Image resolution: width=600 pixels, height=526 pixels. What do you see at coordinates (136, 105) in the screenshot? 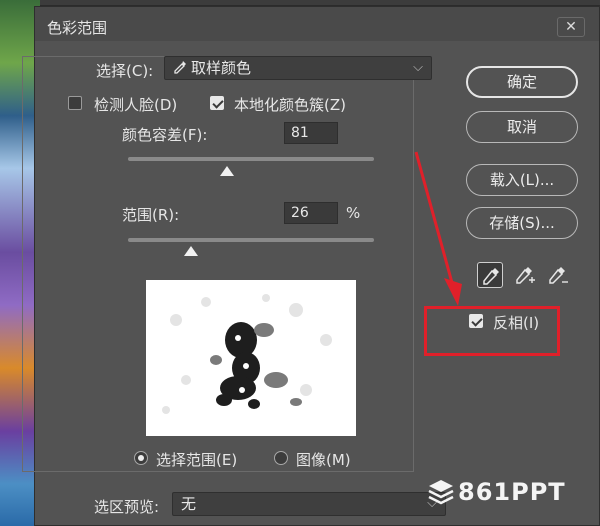
I see `detect-faces-label: 检测人脸(D)` at bounding box center [136, 105].